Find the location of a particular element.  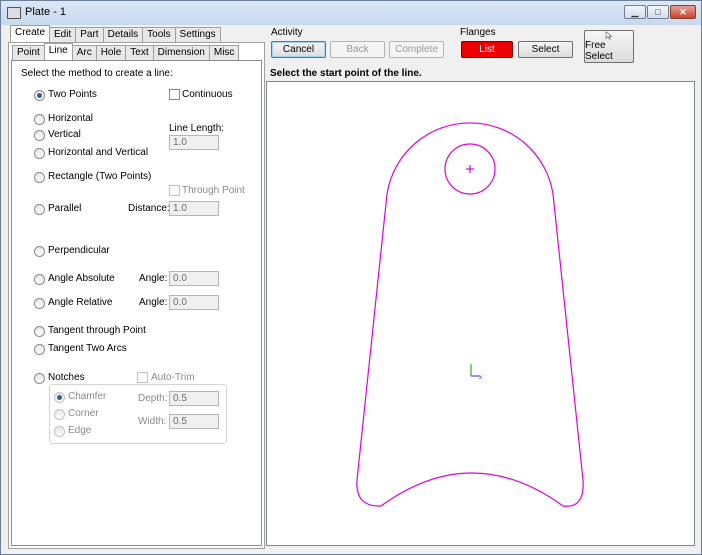

window-title: Plate - 1 is located at coordinates (45, 12).